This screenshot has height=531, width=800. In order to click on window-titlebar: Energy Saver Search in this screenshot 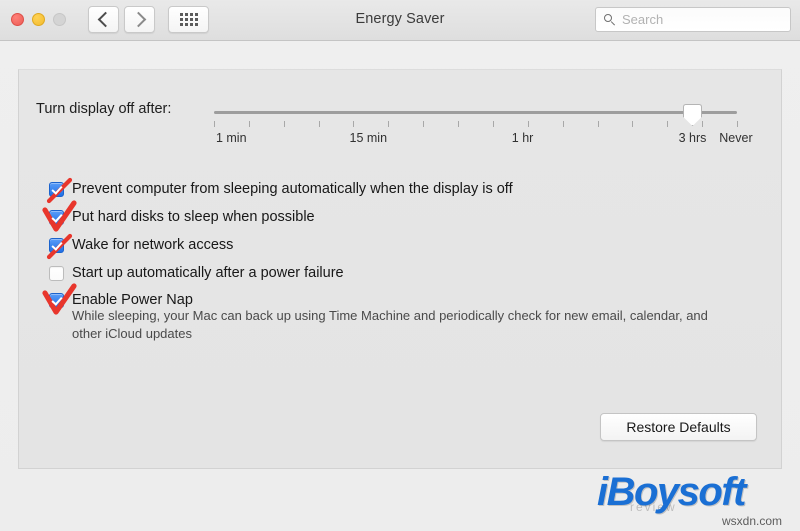, I will do `click(400, 20)`.